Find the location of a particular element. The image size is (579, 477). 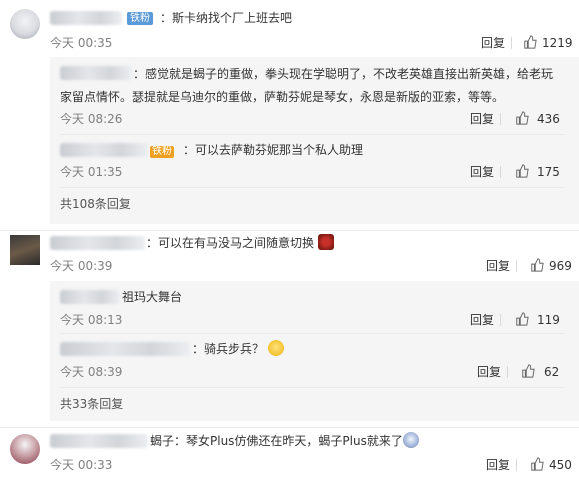

comment-text: 蝎子：琴女Plus仿佛还在昨天，蝎子Plus就来了 is located at coordinates (284, 441).